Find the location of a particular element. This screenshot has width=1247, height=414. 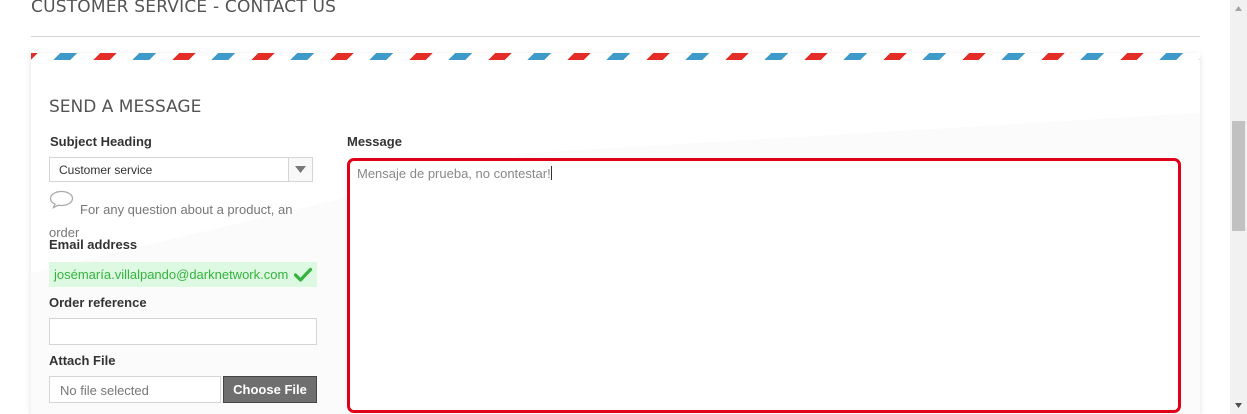

heading-divider is located at coordinates (615, 36).